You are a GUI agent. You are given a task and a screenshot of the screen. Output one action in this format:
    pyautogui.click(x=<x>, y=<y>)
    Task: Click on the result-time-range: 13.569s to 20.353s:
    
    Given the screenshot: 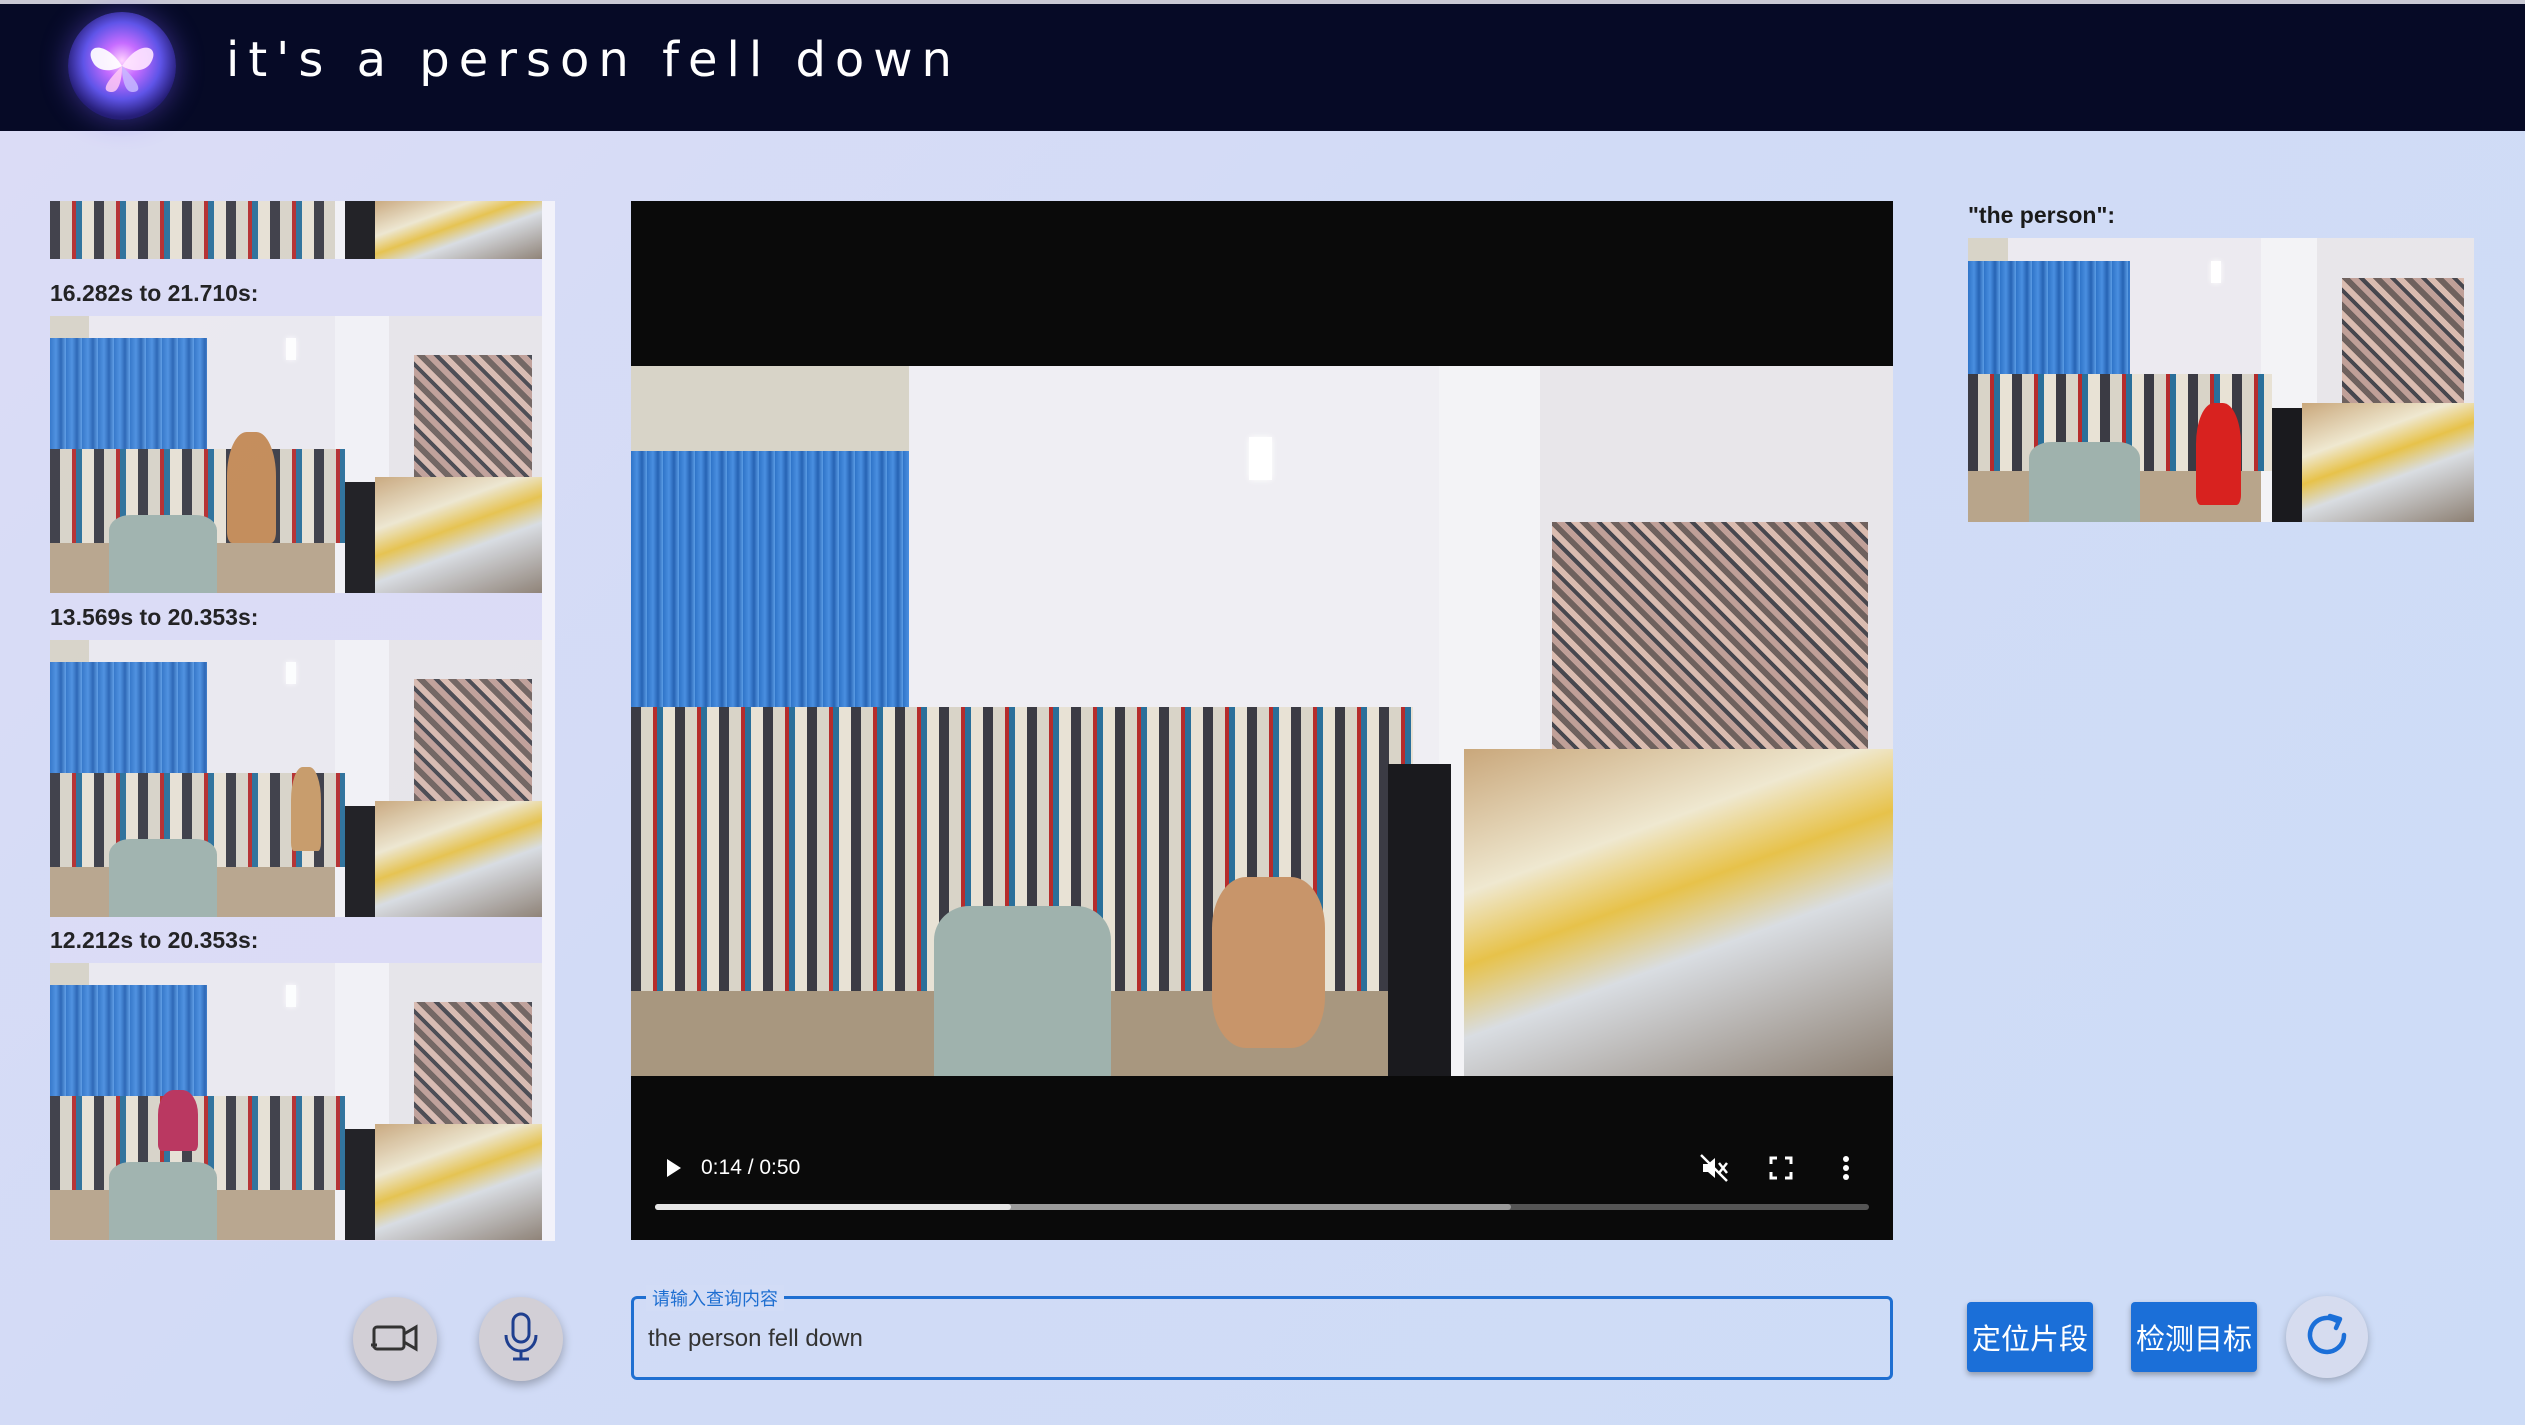 What is the action you would take?
    pyautogui.click(x=154, y=617)
    